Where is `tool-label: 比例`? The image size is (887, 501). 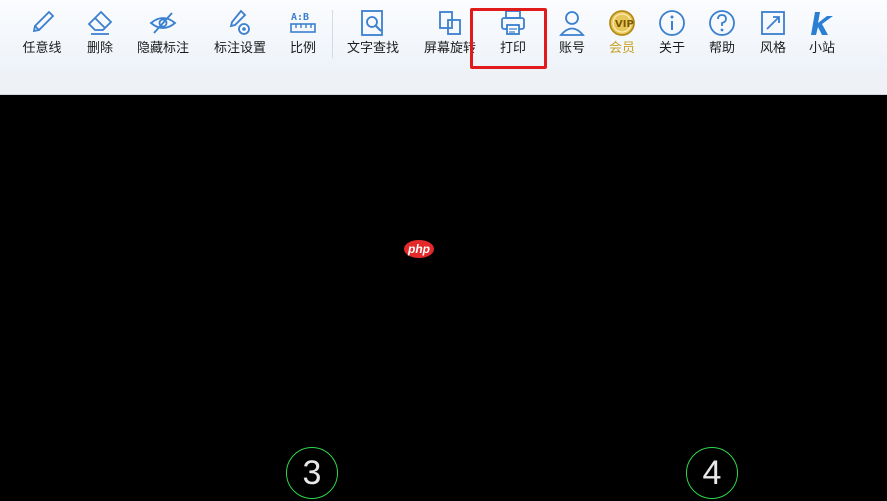 tool-label: 比例 is located at coordinates (302, 48).